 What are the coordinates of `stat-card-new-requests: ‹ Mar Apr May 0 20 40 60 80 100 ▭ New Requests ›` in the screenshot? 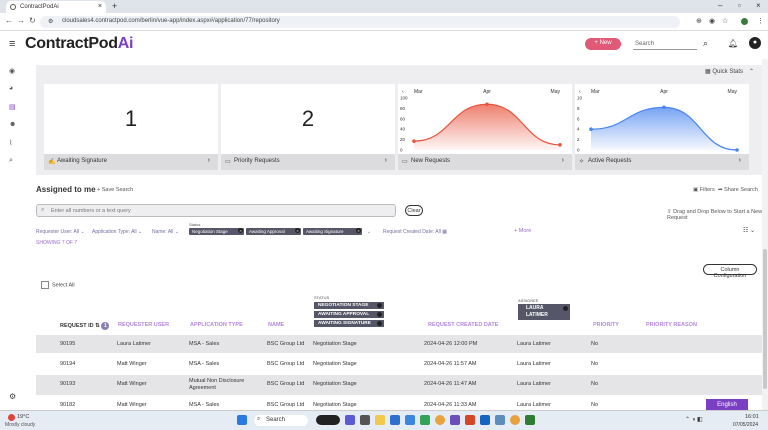 It's located at (485, 127).